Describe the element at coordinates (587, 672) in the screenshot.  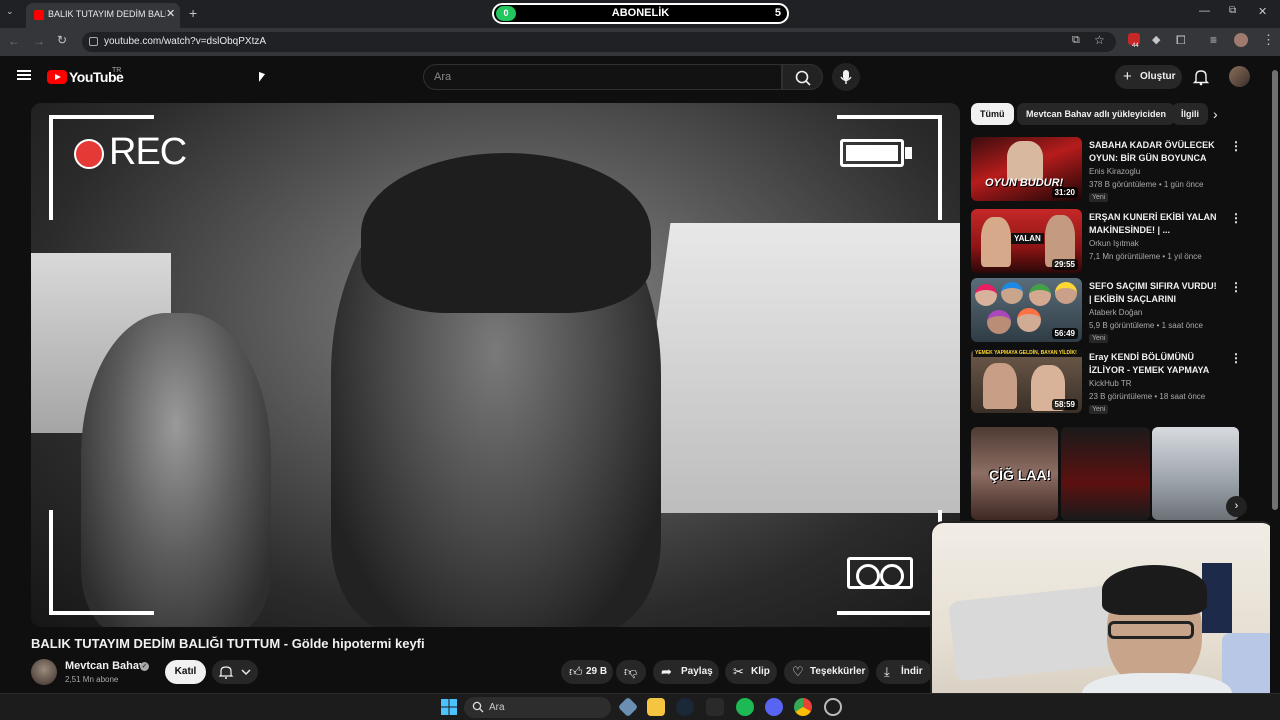
I see `like-button: 👍︎ 29 B` at that location.